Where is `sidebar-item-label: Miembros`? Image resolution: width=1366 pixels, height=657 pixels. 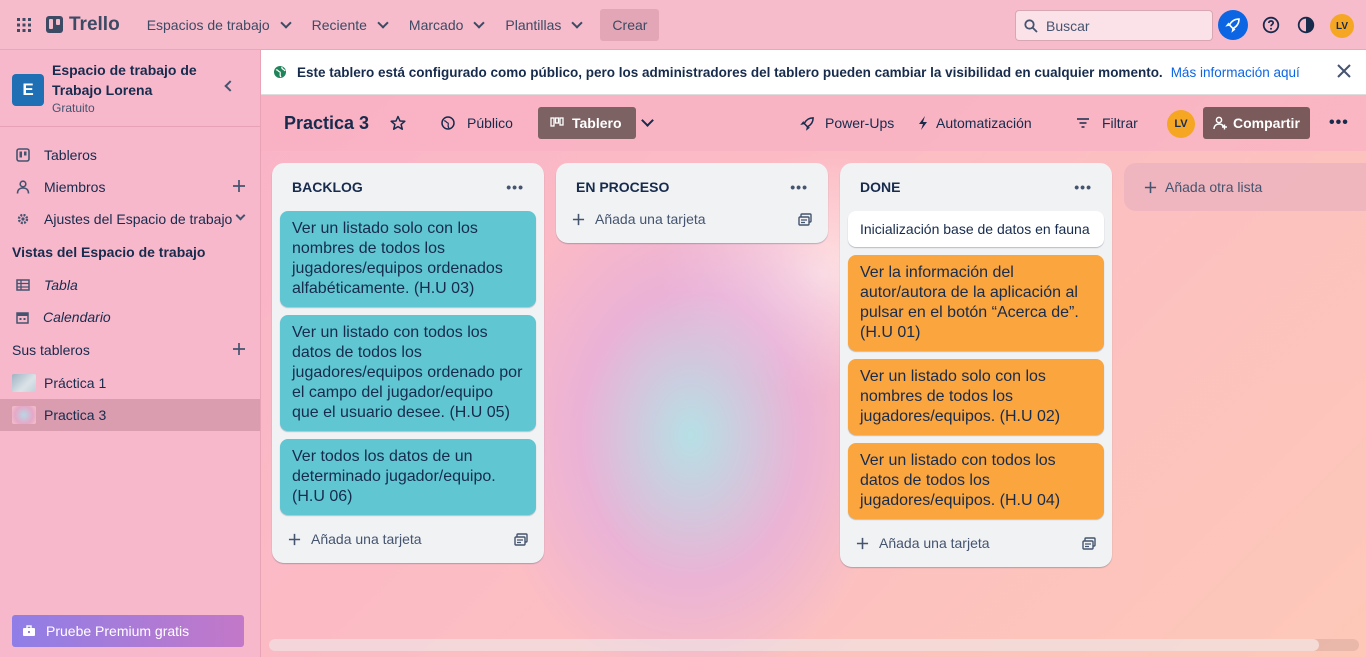
sidebar-item-label: Miembros is located at coordinates (75, 187).